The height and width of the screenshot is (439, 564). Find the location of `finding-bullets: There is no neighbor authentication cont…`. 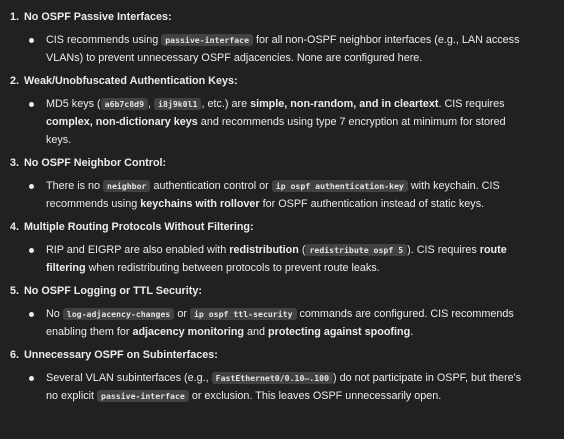

finding-bullets: There is no neighbor authentication cont… is located at coordinates (283, 195).